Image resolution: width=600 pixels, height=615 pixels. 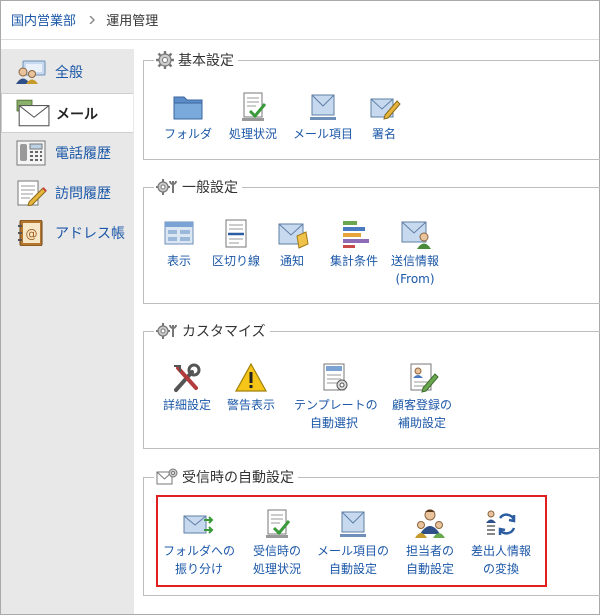 What do you see at coordinates (92, 20) in the screenshot?
I see `chevron-right-icon` at bounding box center [92, 20].